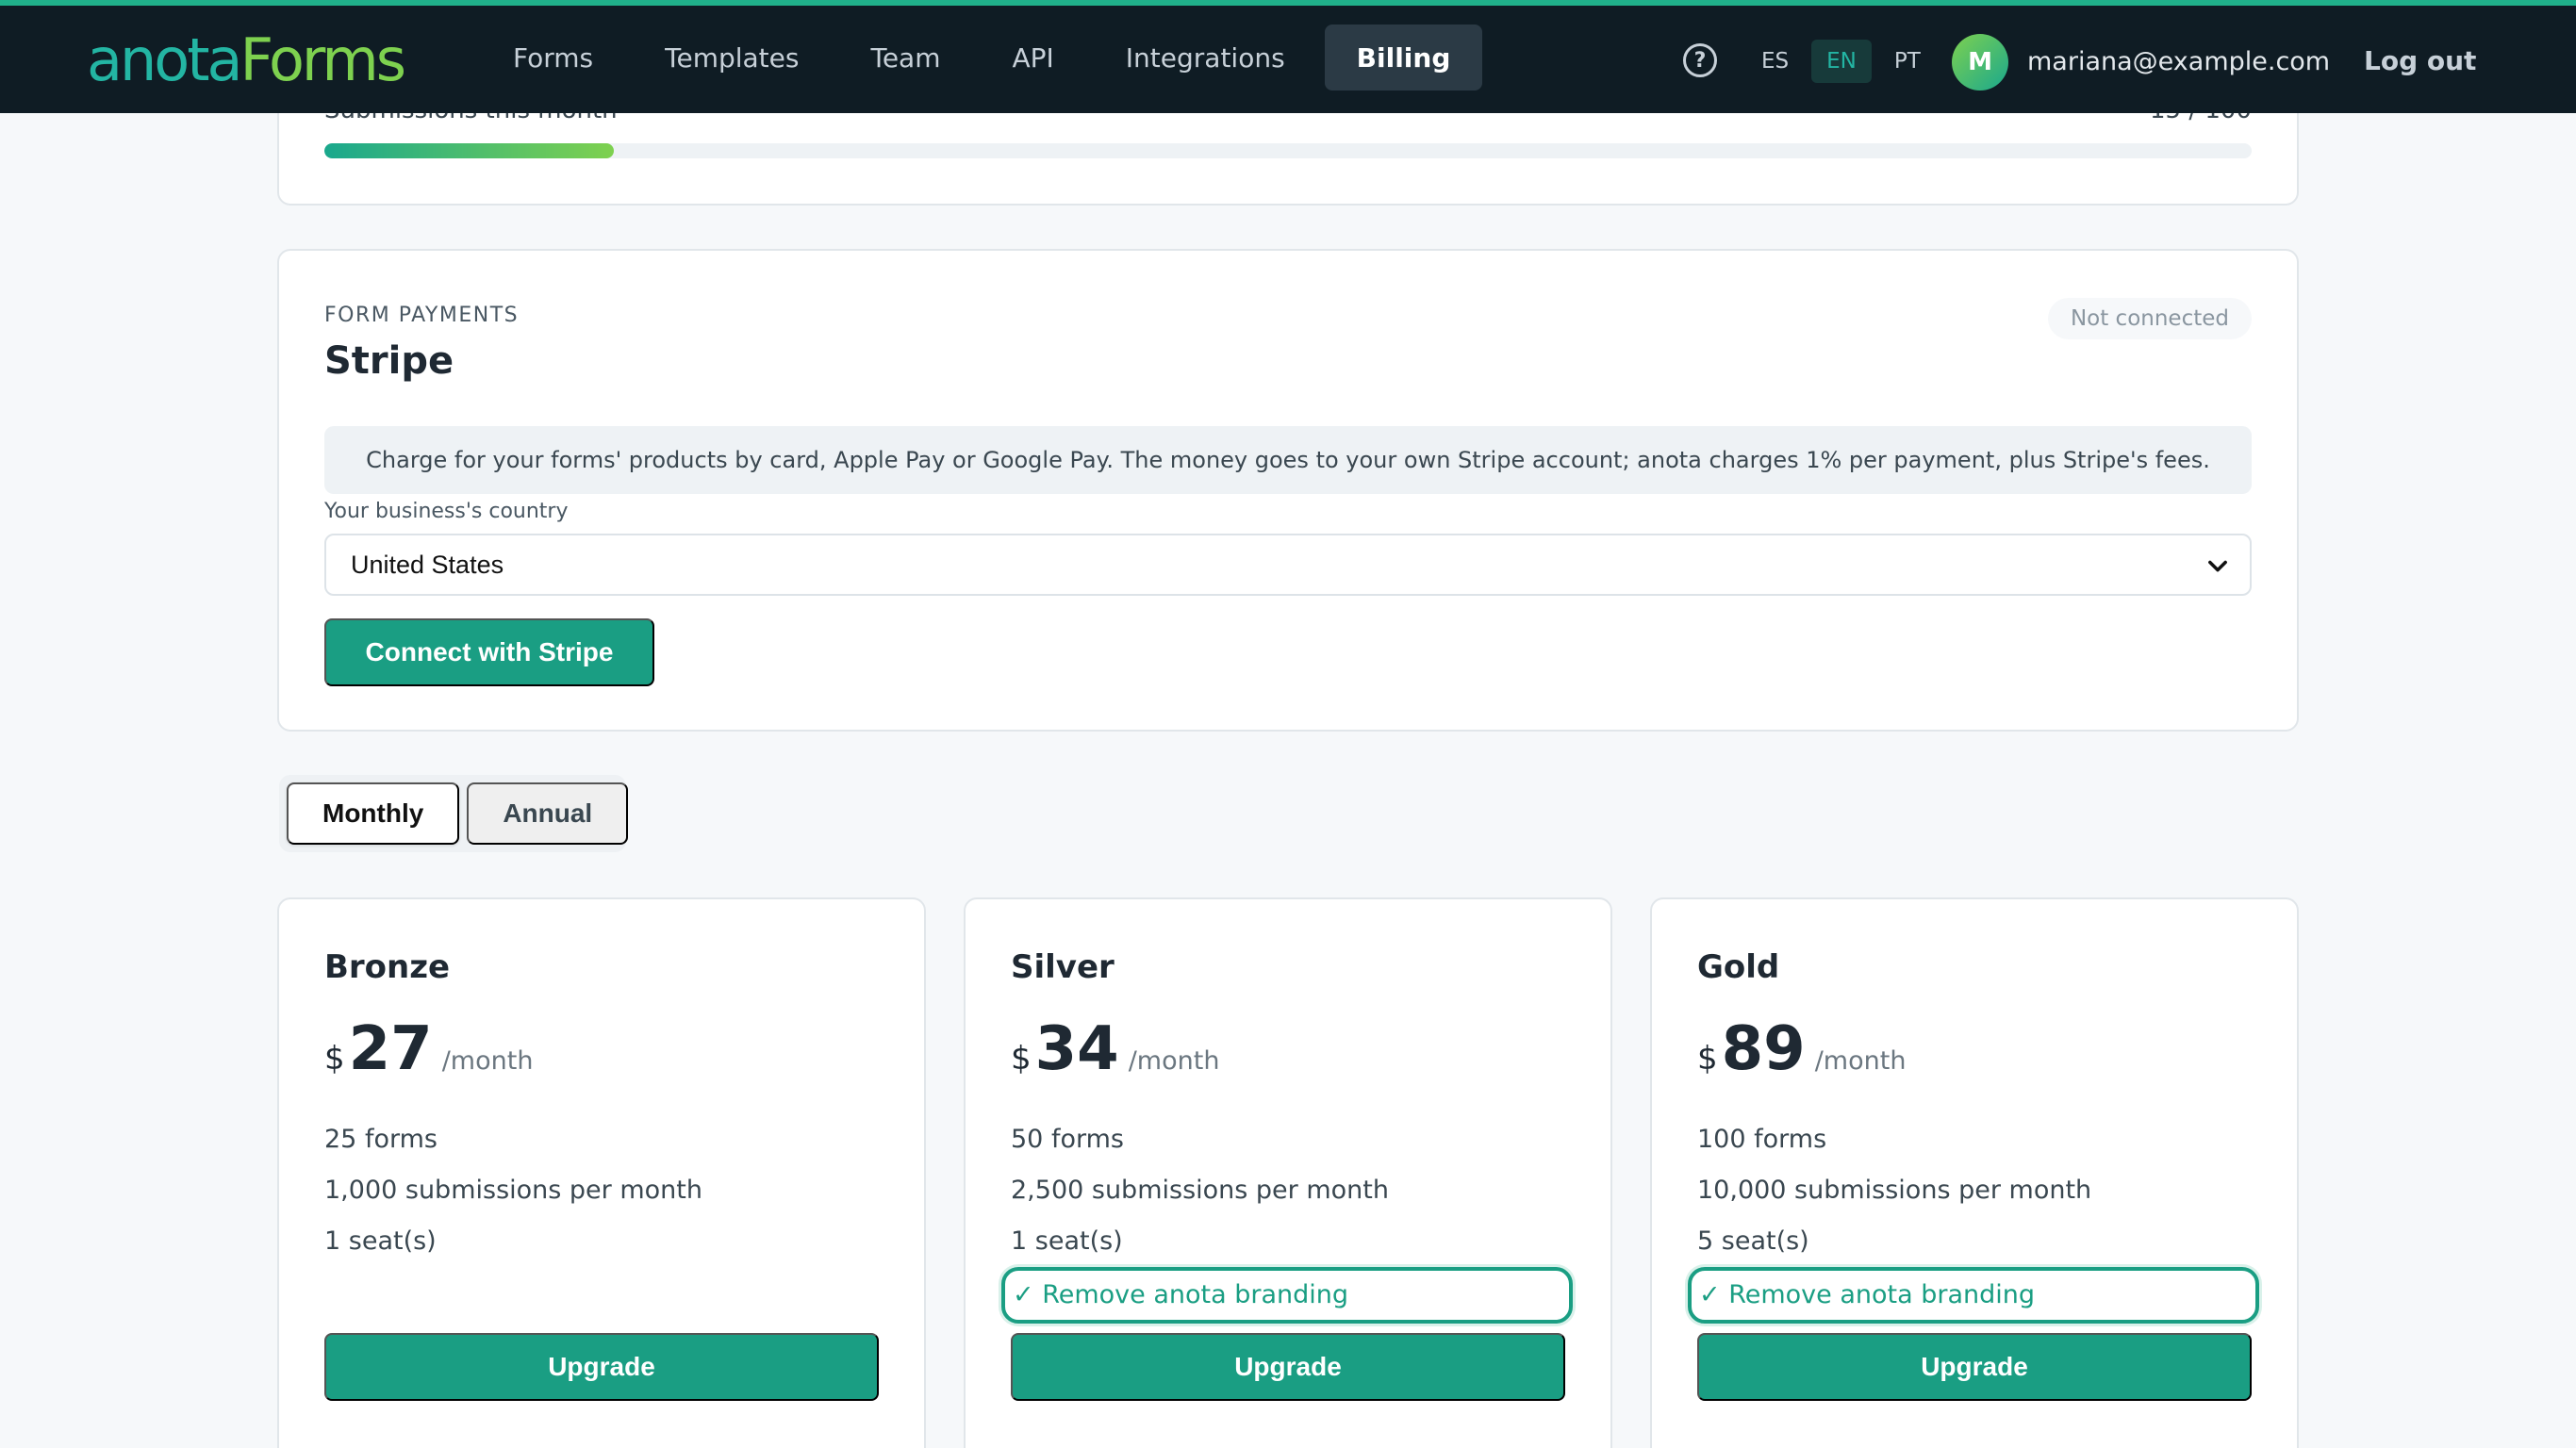 The width and height of the screenshot is (2576, 1448). What do you see at coordinates (446, 512) in the screenshot?
I see `country-label: Your business's country` at bounding box center [446, 512].